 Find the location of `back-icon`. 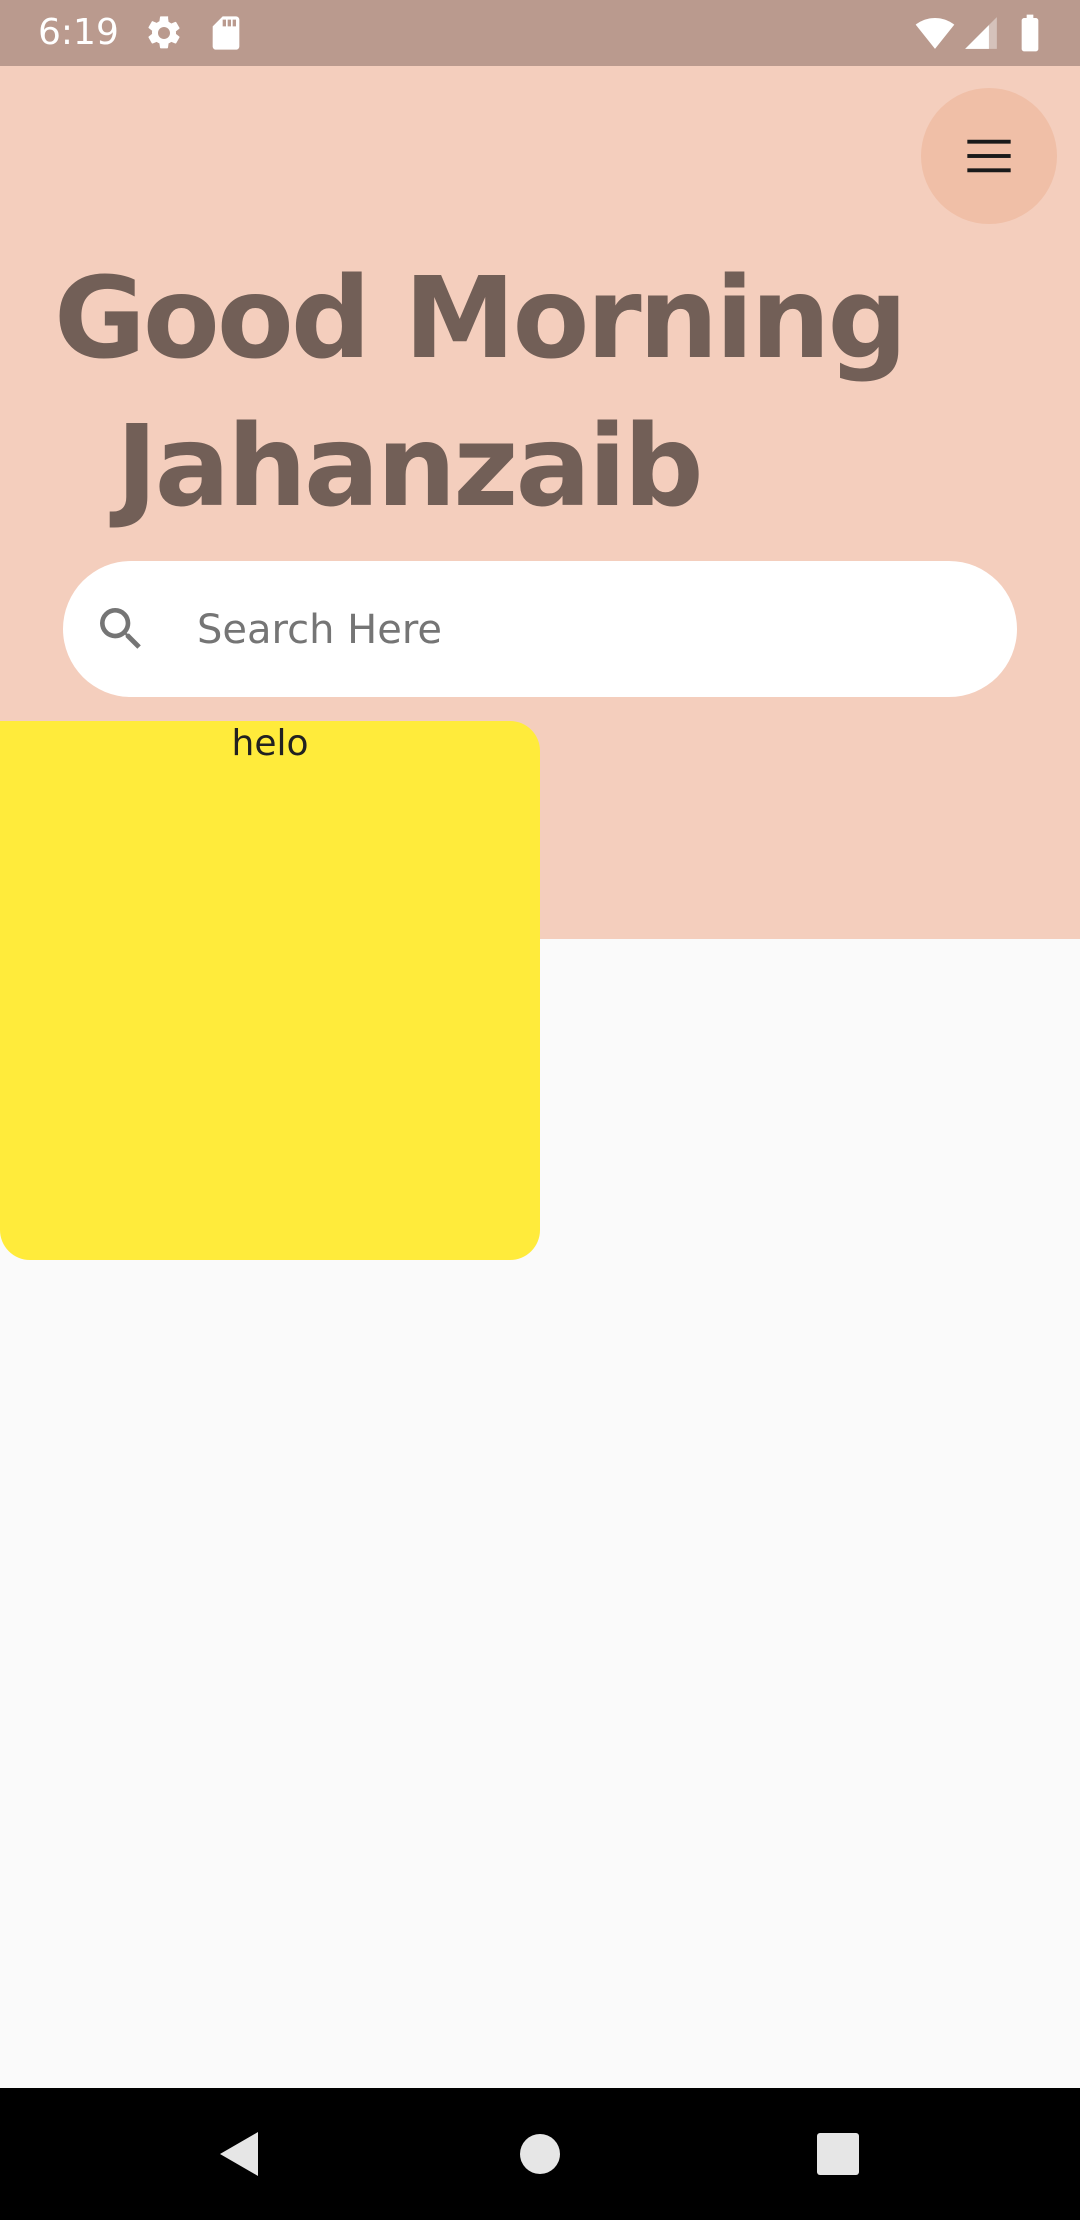

back-icon is located at coordinates (239, 2154).